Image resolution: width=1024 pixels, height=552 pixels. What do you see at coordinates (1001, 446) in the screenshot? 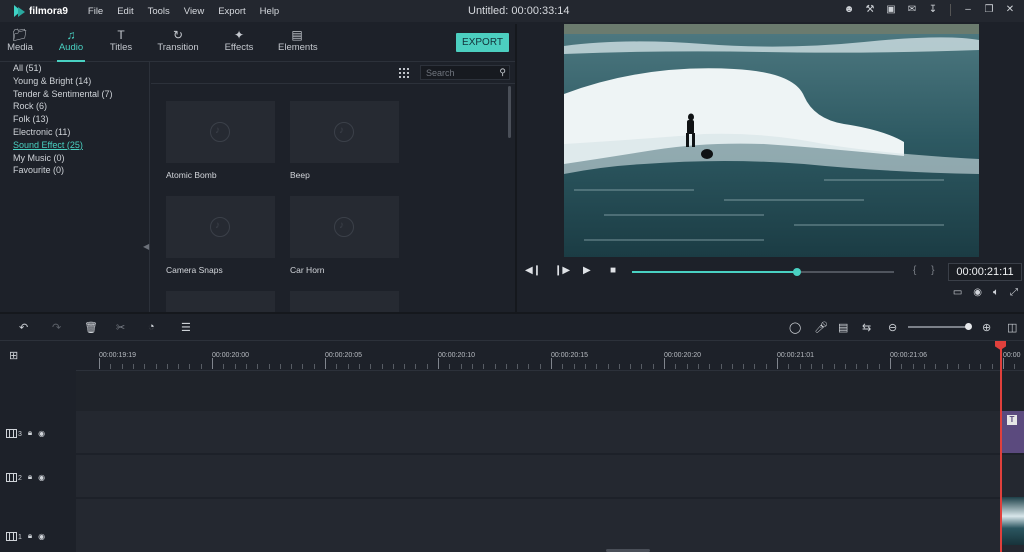
I see `playhead` at bounding box center [1001, 446].